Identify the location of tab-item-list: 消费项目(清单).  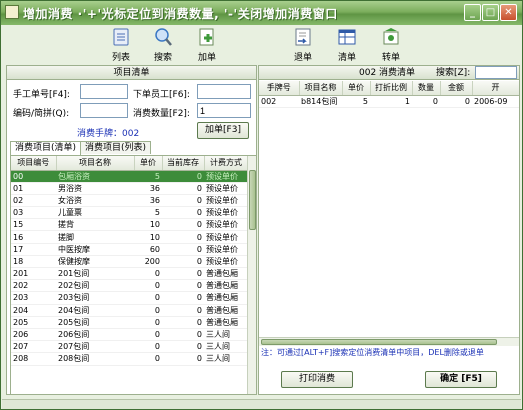
(46, 148).